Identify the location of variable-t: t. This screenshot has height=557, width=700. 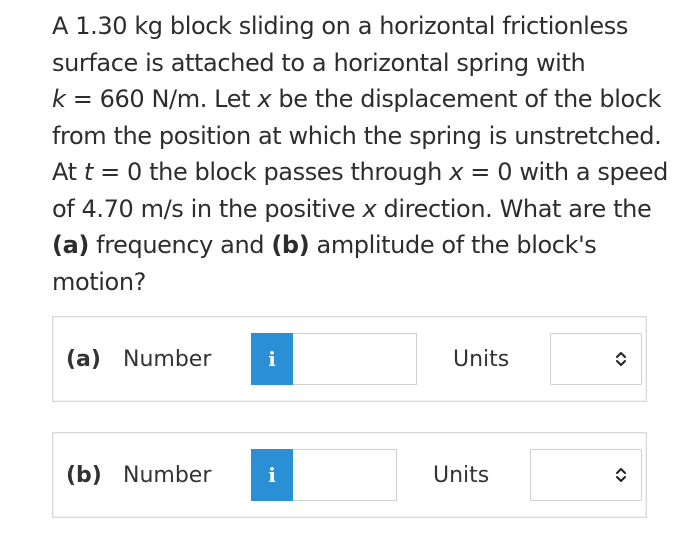
(88, 172).